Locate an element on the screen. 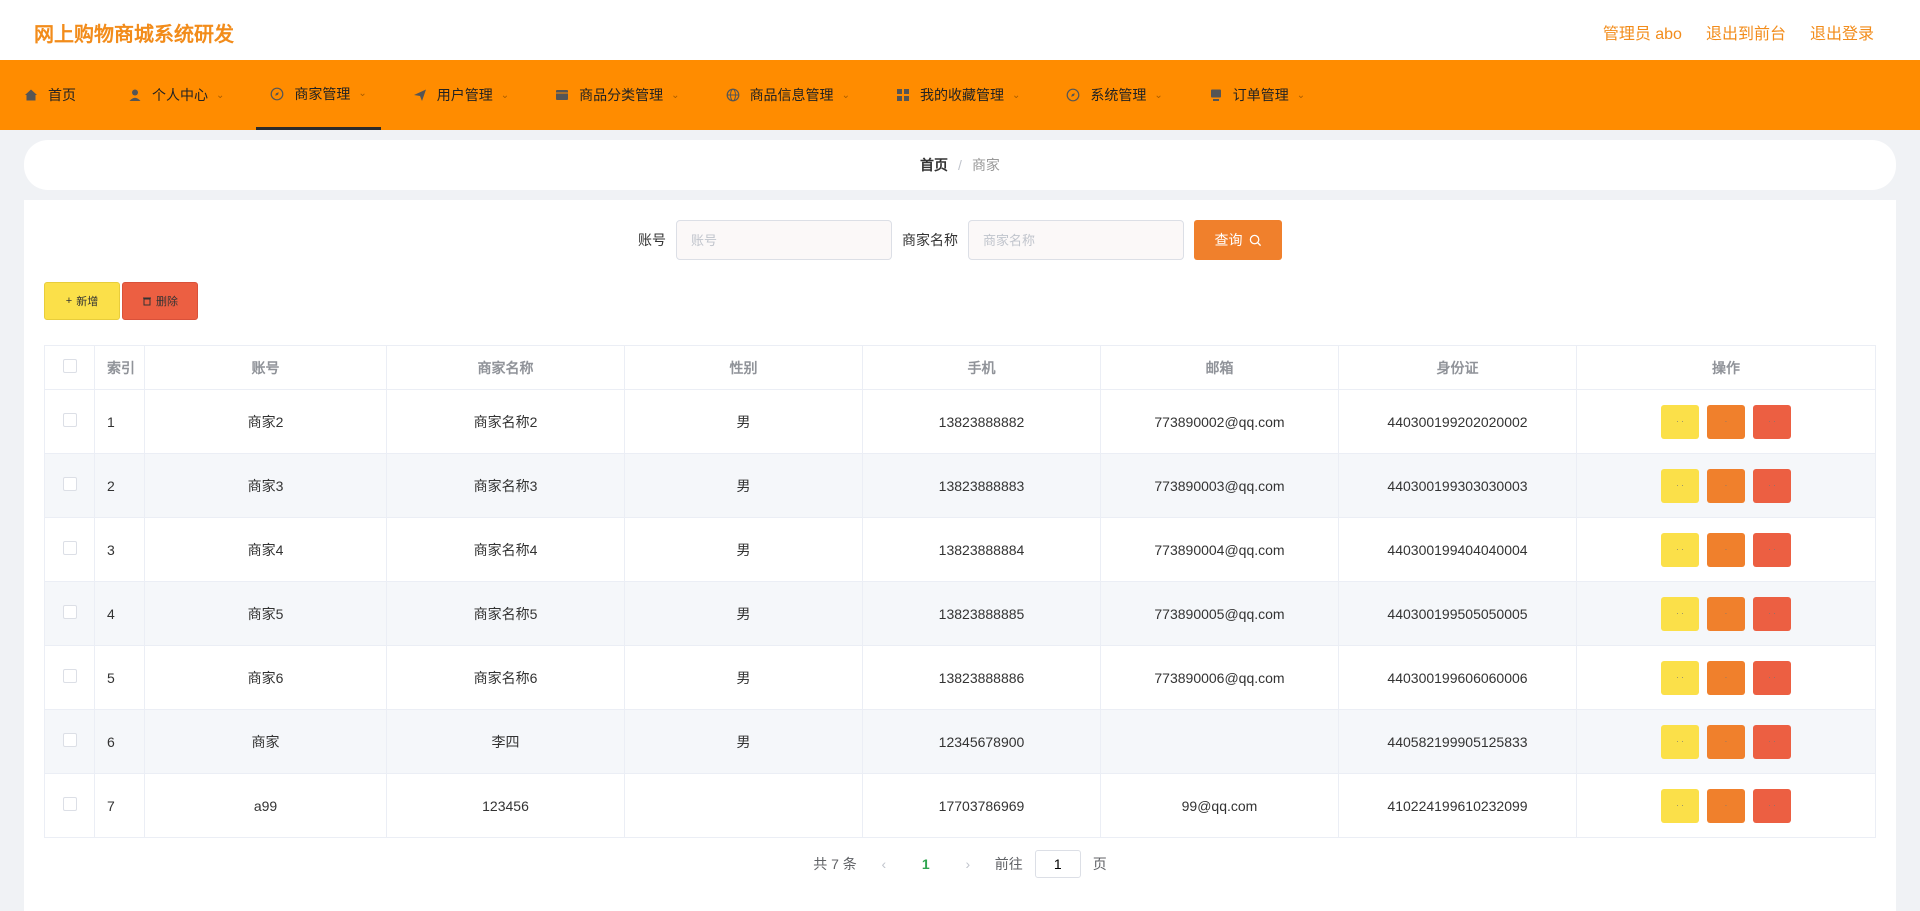  nav-item-2: 商家管理 ⌄ is located at coordinates (318, 95).